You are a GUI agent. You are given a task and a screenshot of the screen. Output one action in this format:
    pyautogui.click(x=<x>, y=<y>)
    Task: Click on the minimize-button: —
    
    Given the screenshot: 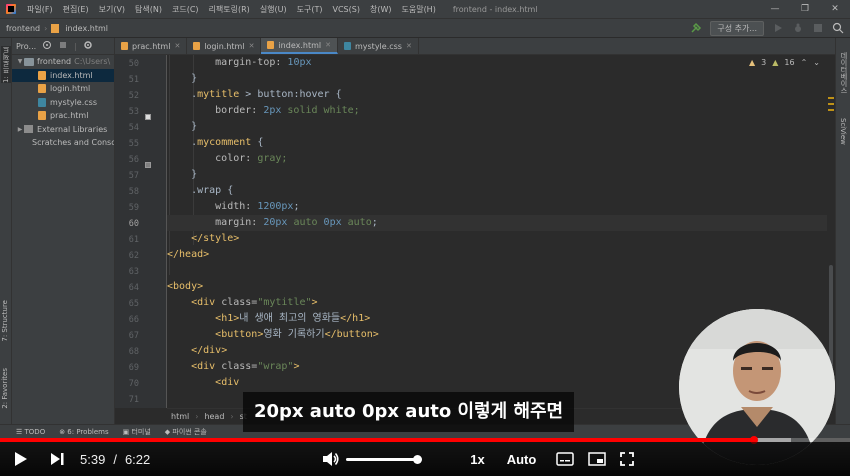 What is the action you would take?
    pyautogui.click(x=775, y=9)
    